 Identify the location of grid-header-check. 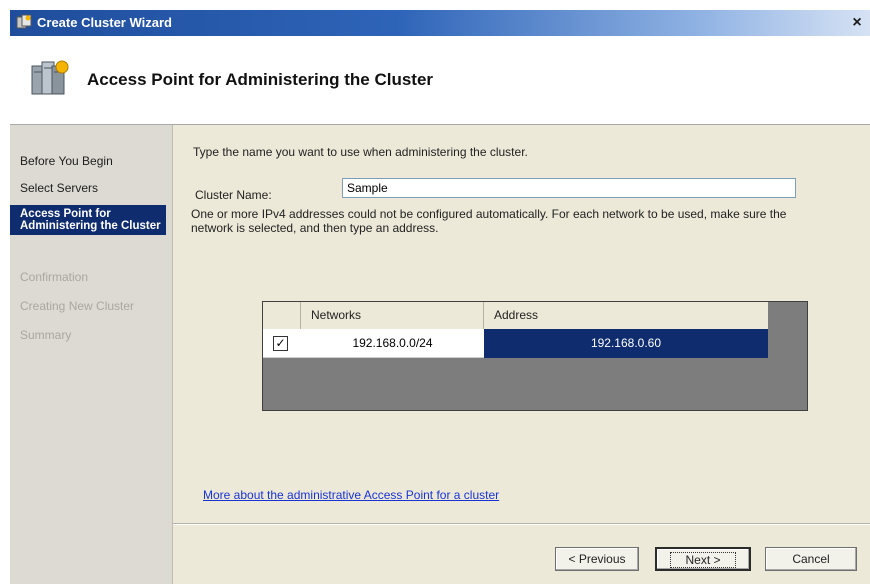
(282, 315).